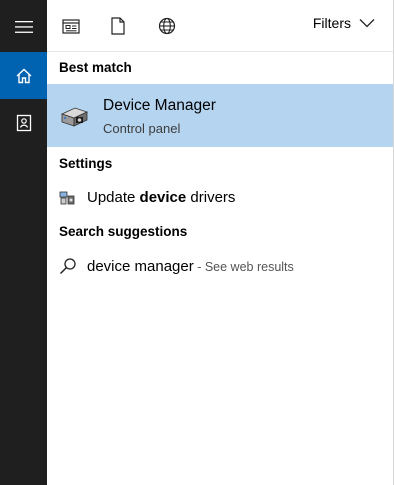  I want to click on search-icon, so click(67, 266).